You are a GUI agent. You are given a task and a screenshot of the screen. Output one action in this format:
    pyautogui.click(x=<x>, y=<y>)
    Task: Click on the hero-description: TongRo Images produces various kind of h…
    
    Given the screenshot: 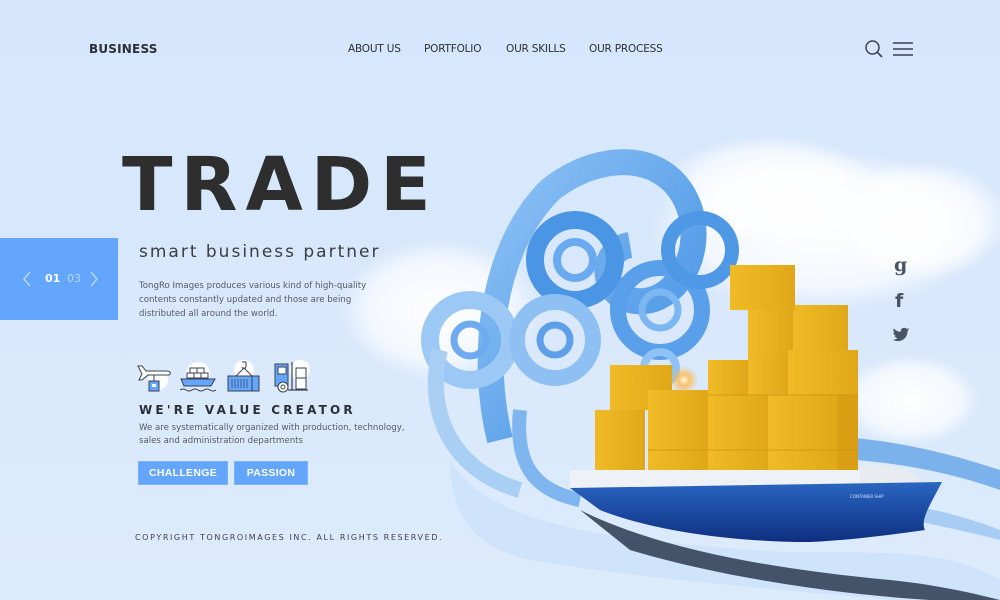 What is the action you would take?
    pyautogui.click(x=253, y=300)
    